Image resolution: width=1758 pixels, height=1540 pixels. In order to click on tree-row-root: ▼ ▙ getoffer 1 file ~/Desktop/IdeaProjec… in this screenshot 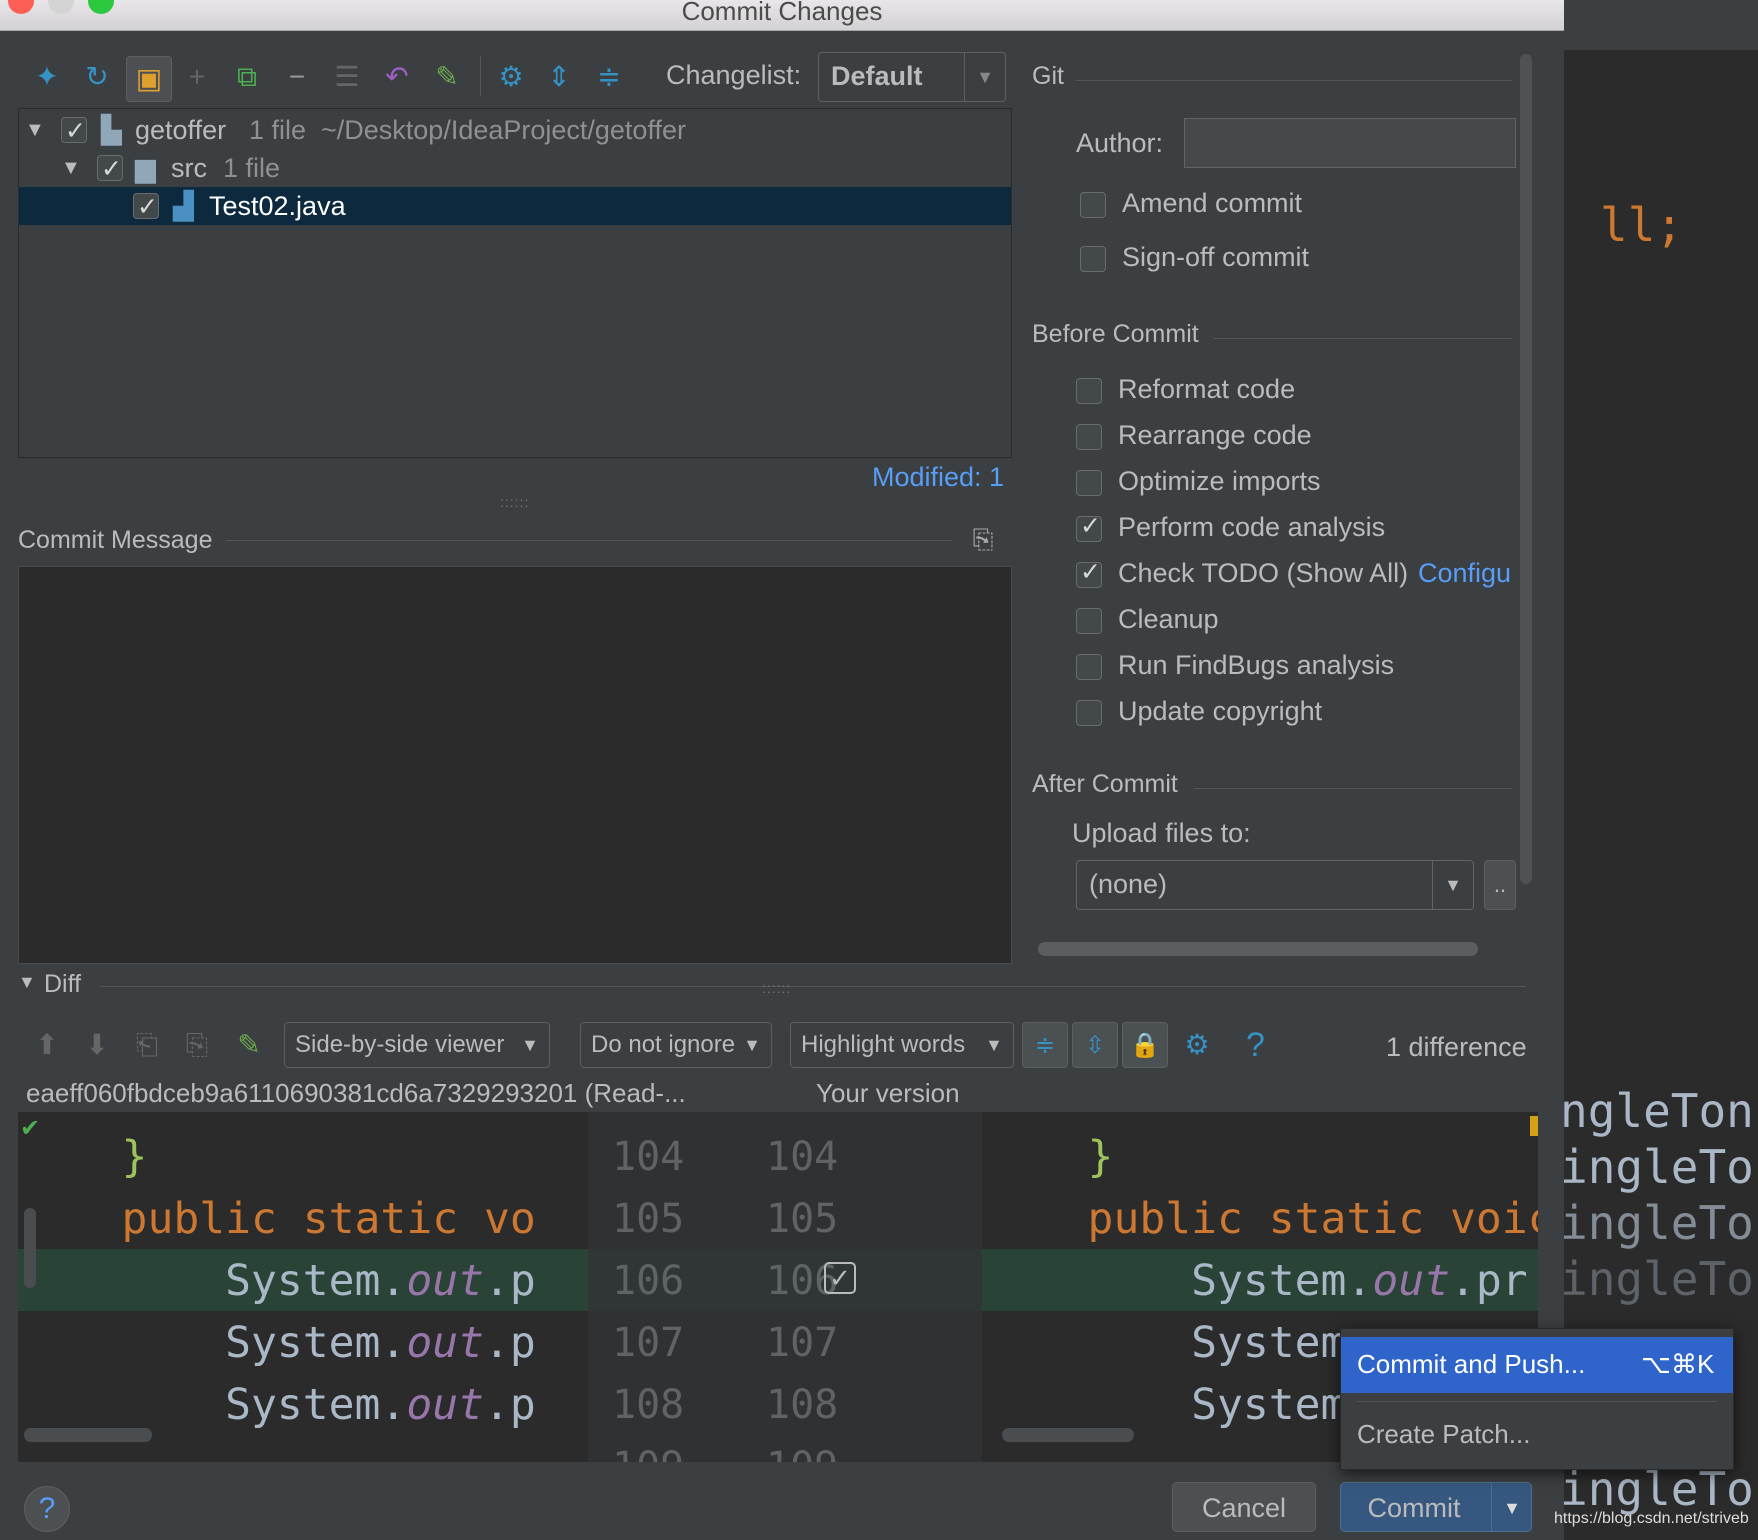, I will do `click(515, 130)`.